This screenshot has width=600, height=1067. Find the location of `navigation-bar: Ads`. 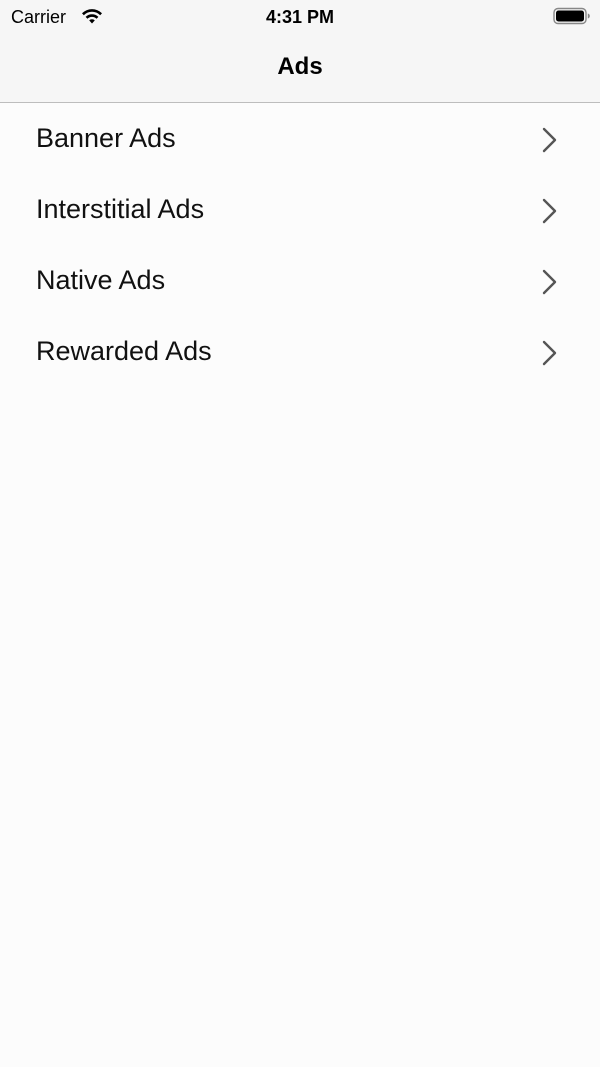

navigation-bar: Ads is located at coordinates (300, 68).